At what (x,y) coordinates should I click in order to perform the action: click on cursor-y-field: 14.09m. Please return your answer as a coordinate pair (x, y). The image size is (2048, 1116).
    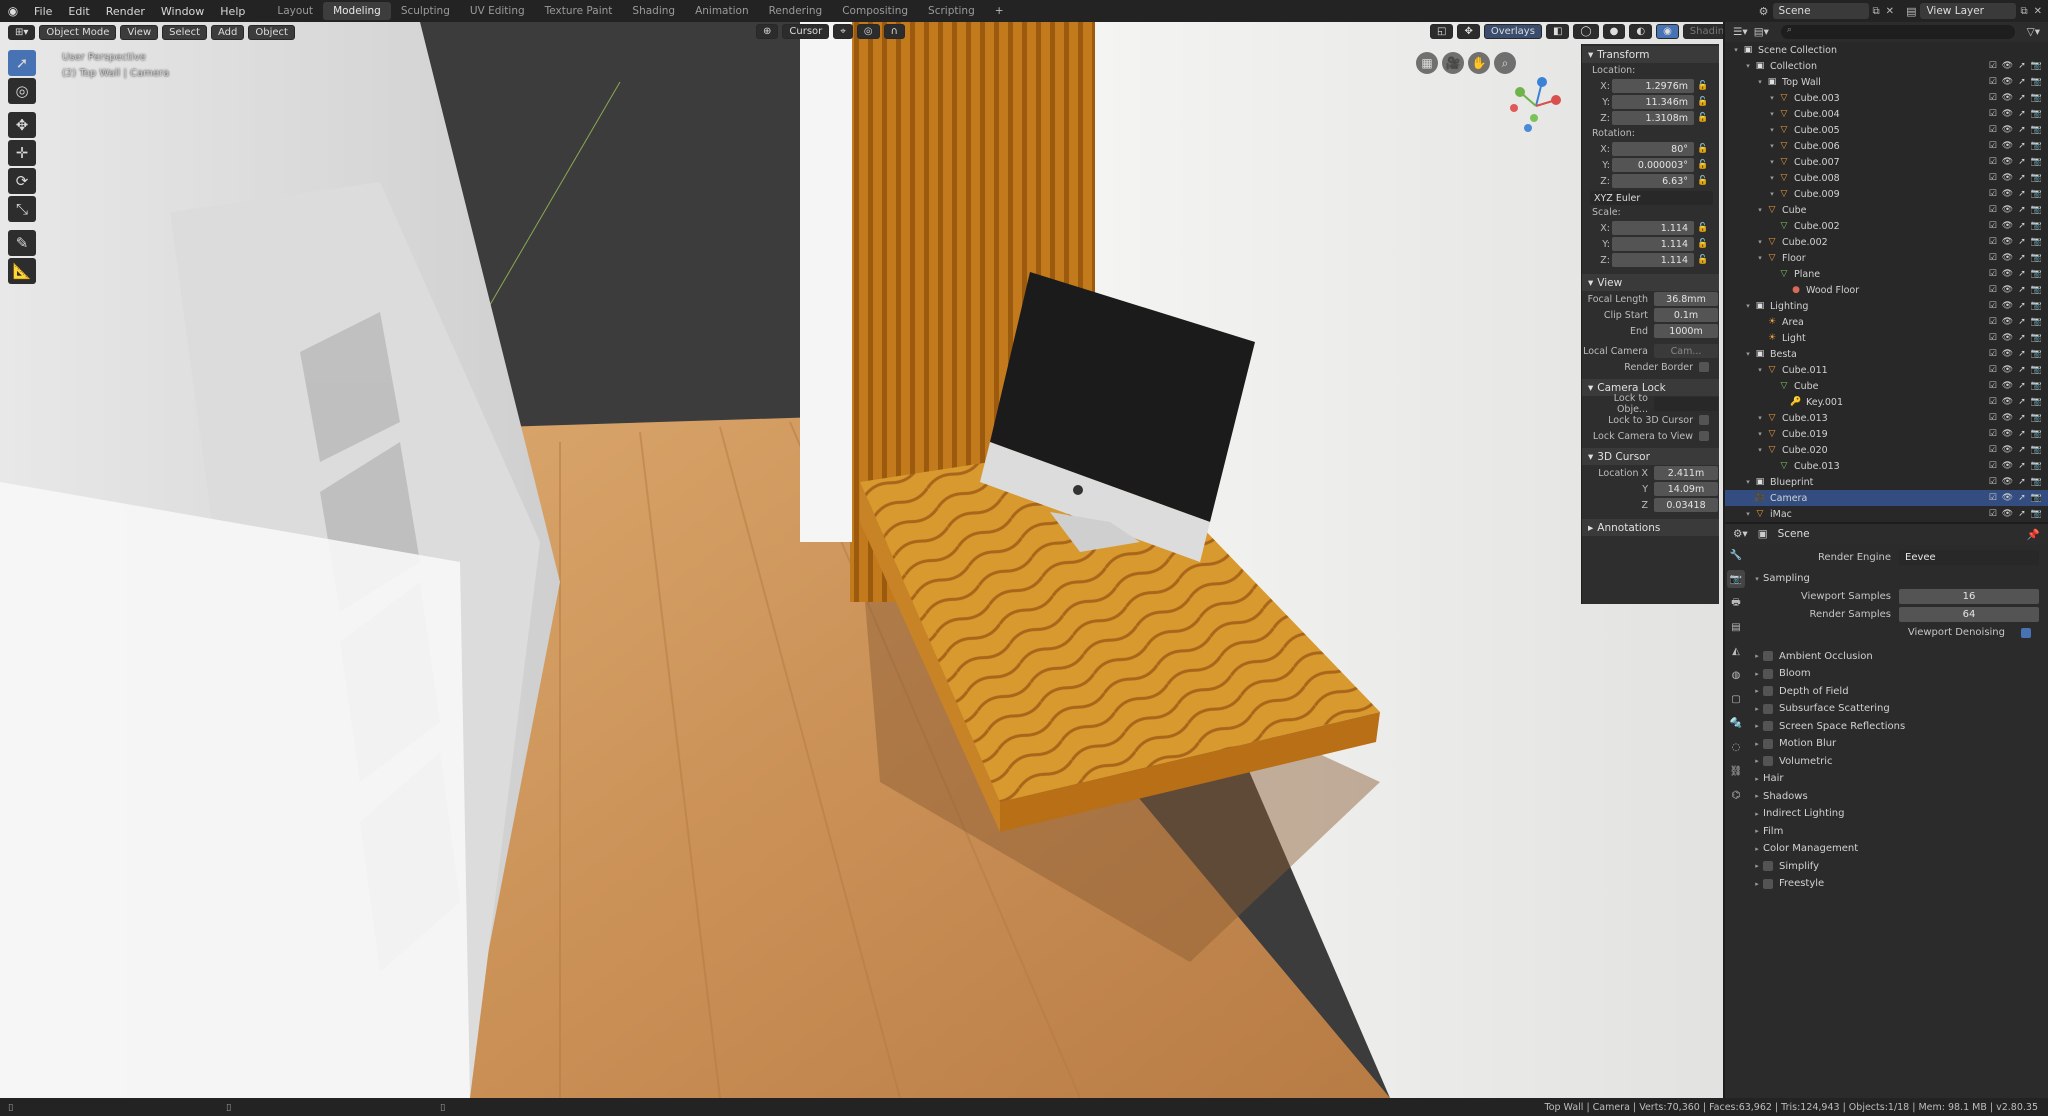
    Looking at the image, I should click on (1686, 489).